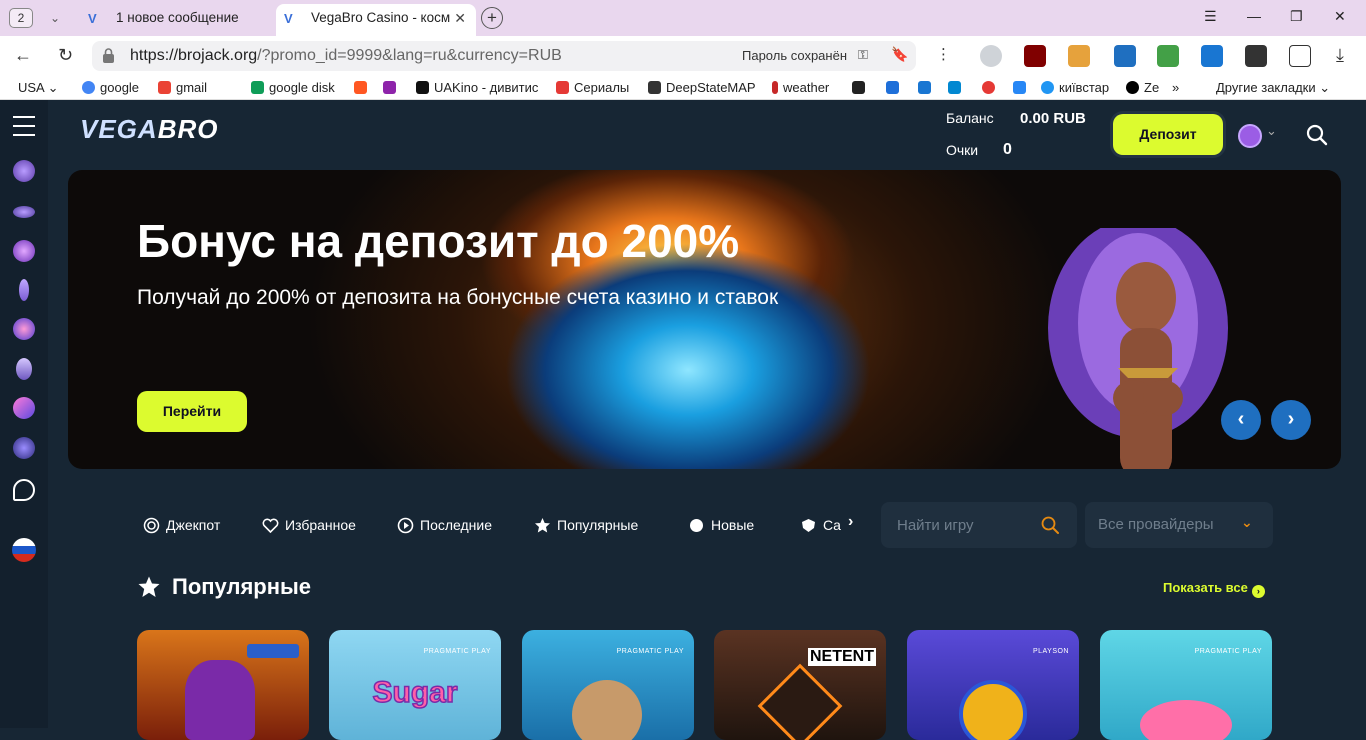  I want to click on shield-icon, so click(808, 525).